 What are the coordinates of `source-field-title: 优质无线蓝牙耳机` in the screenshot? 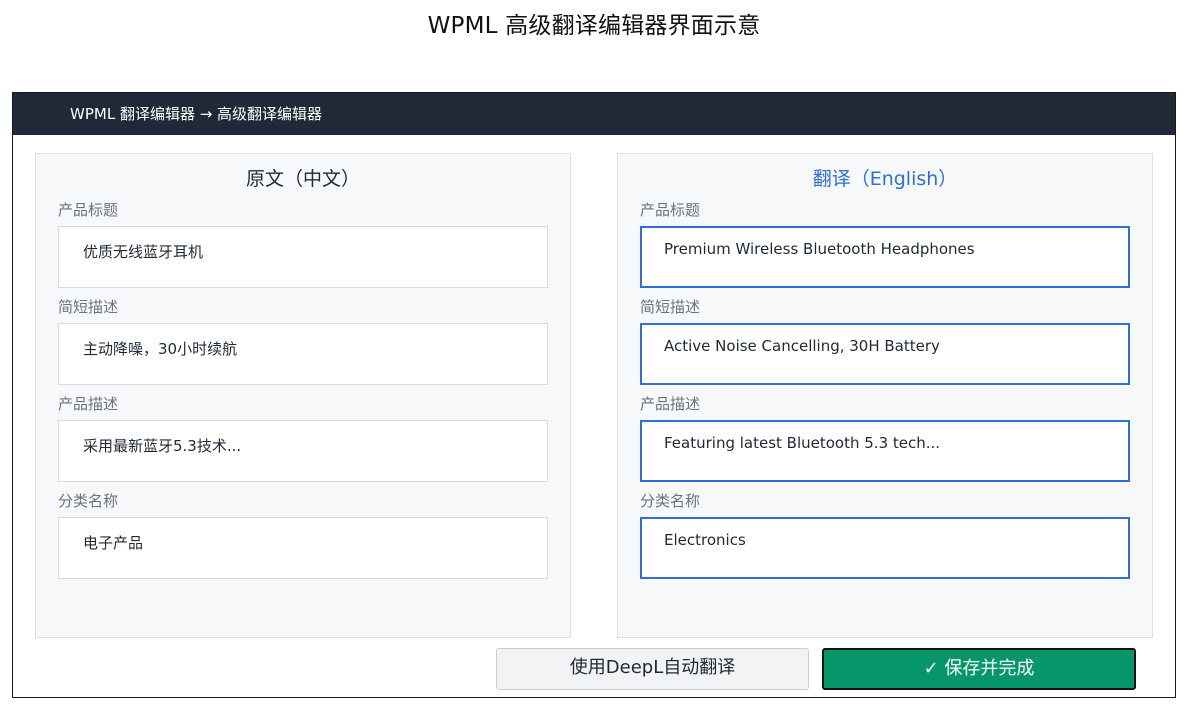 It's located at (303, 257).